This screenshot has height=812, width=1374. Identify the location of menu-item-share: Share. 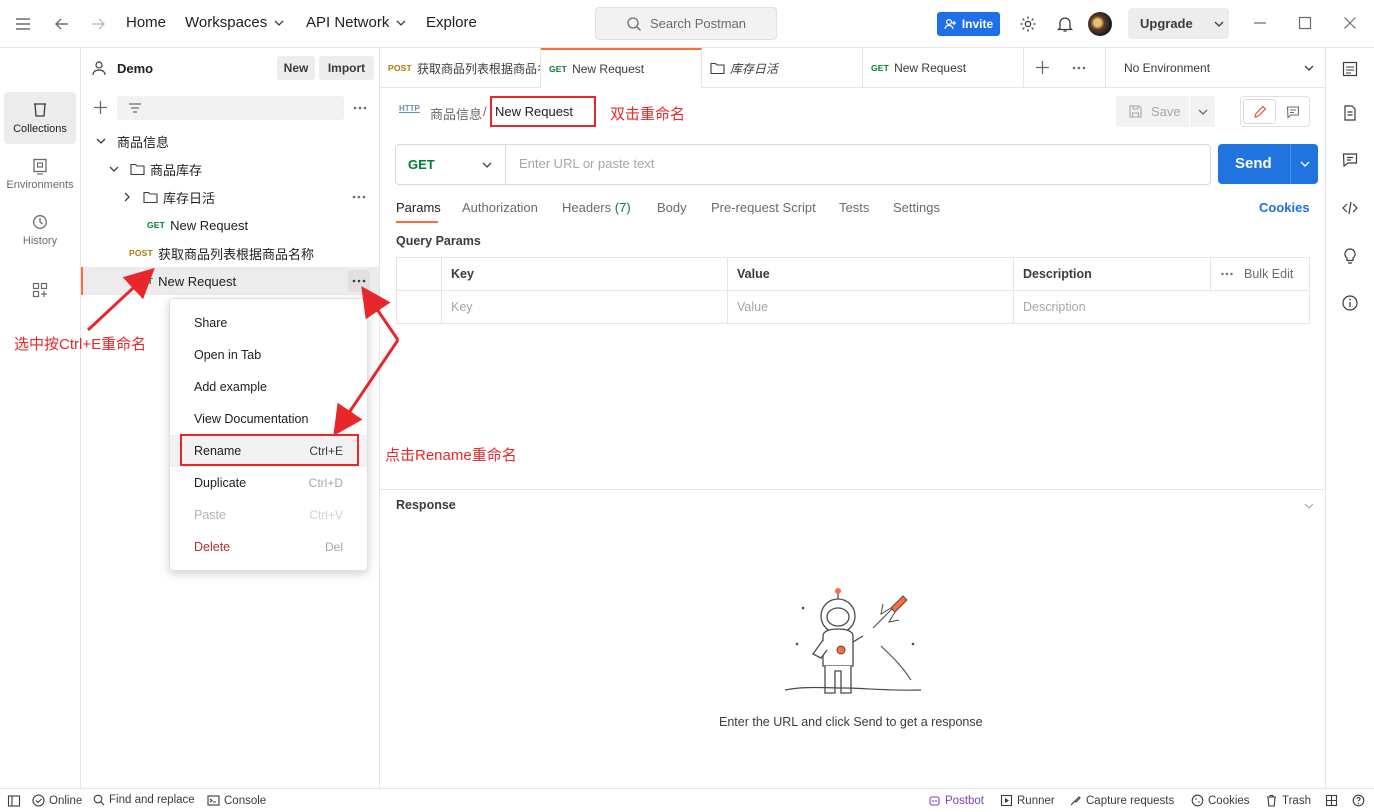
(268, 323).